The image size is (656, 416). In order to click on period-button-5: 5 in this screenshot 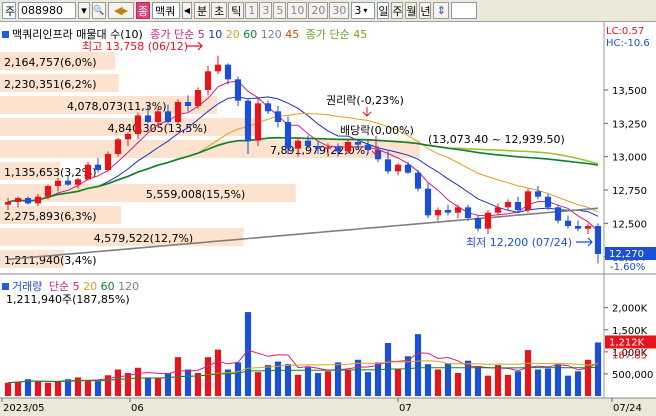, I will do `click(280, 10)`.